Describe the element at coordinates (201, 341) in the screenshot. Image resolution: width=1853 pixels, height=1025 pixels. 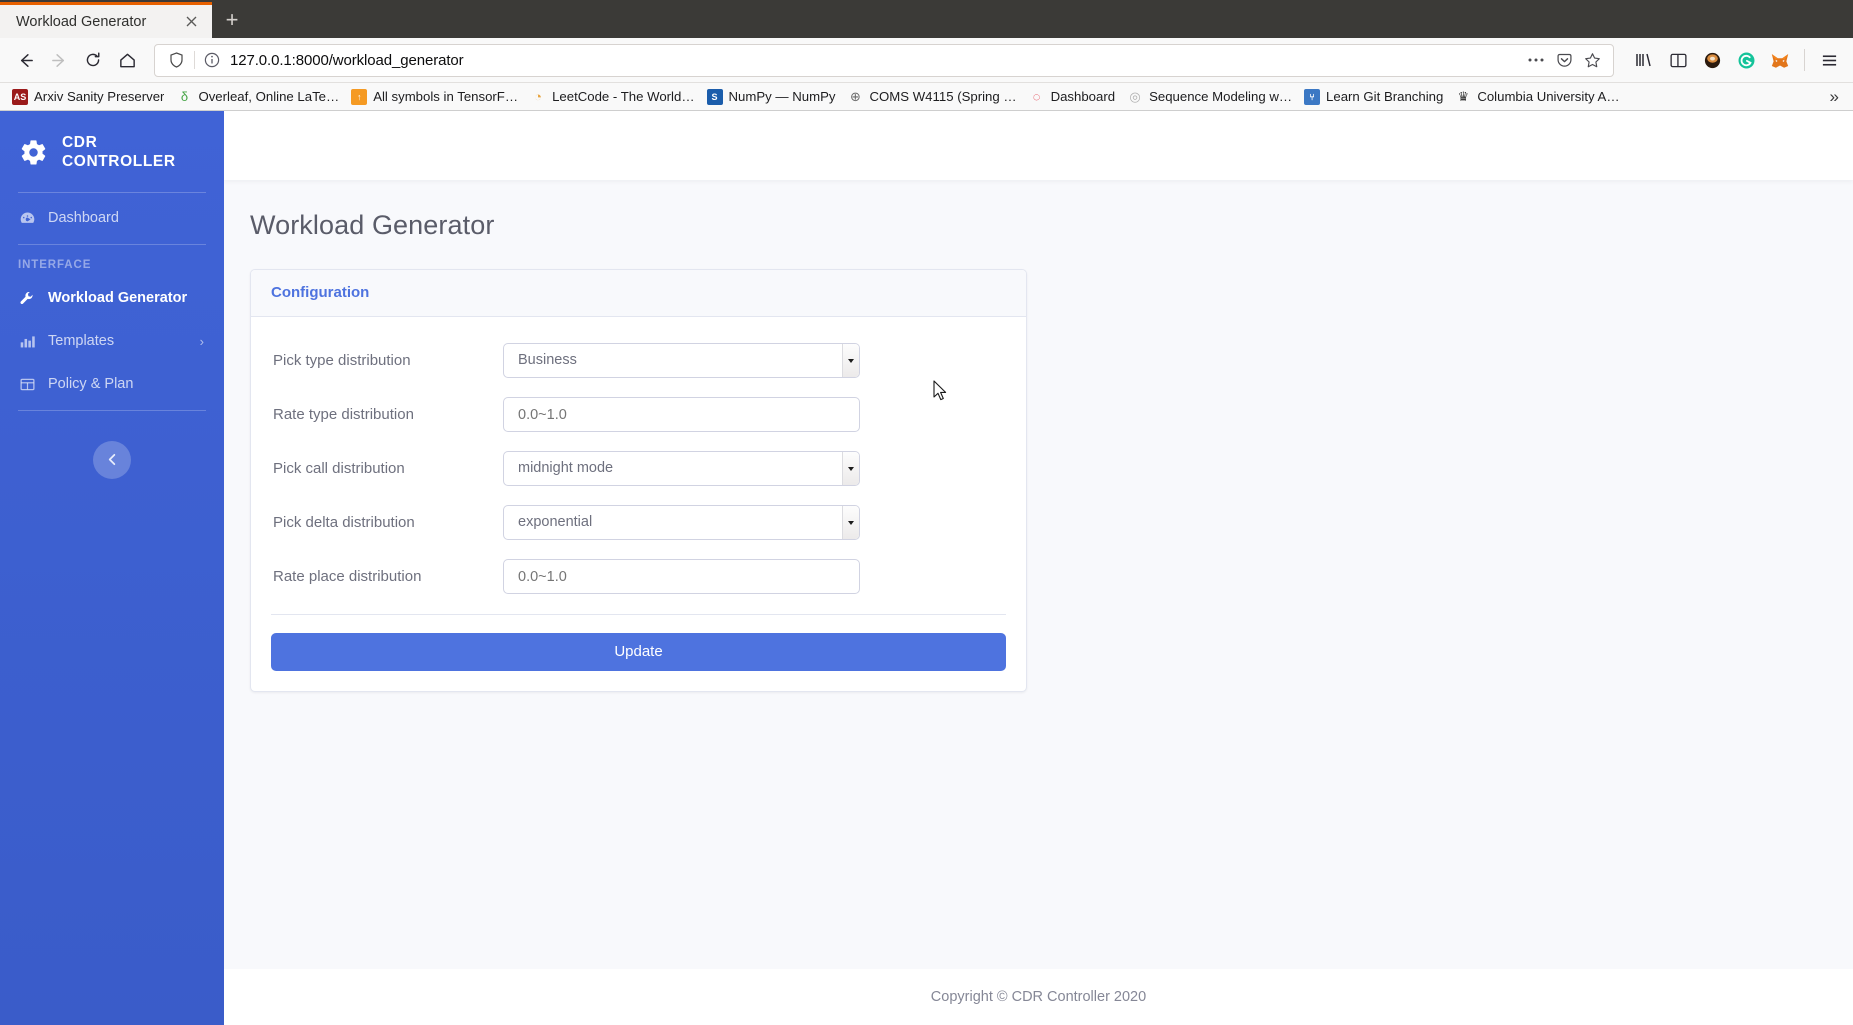
I see `chevron-right-icon: ›` at that location.